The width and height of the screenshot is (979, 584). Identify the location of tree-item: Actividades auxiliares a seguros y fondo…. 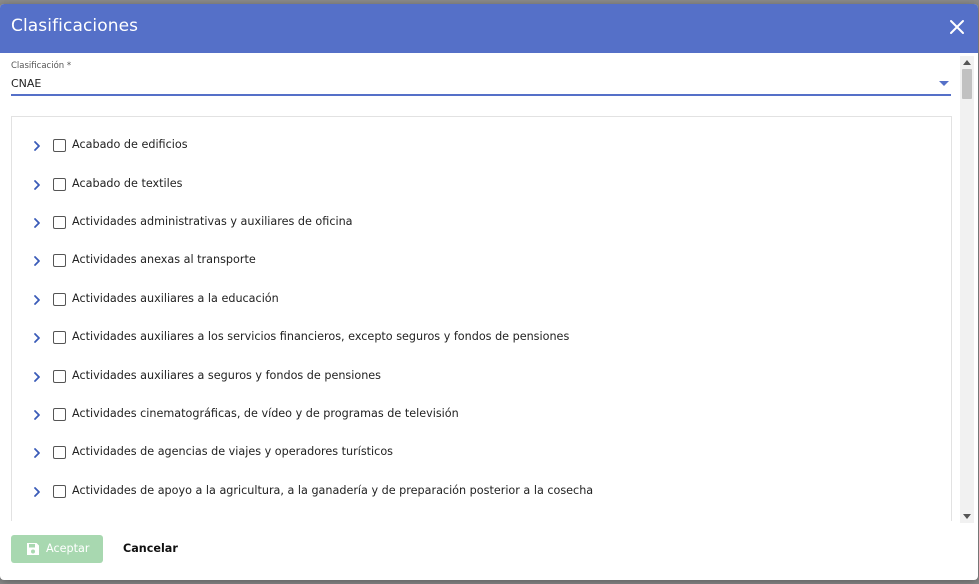
(481, 378).